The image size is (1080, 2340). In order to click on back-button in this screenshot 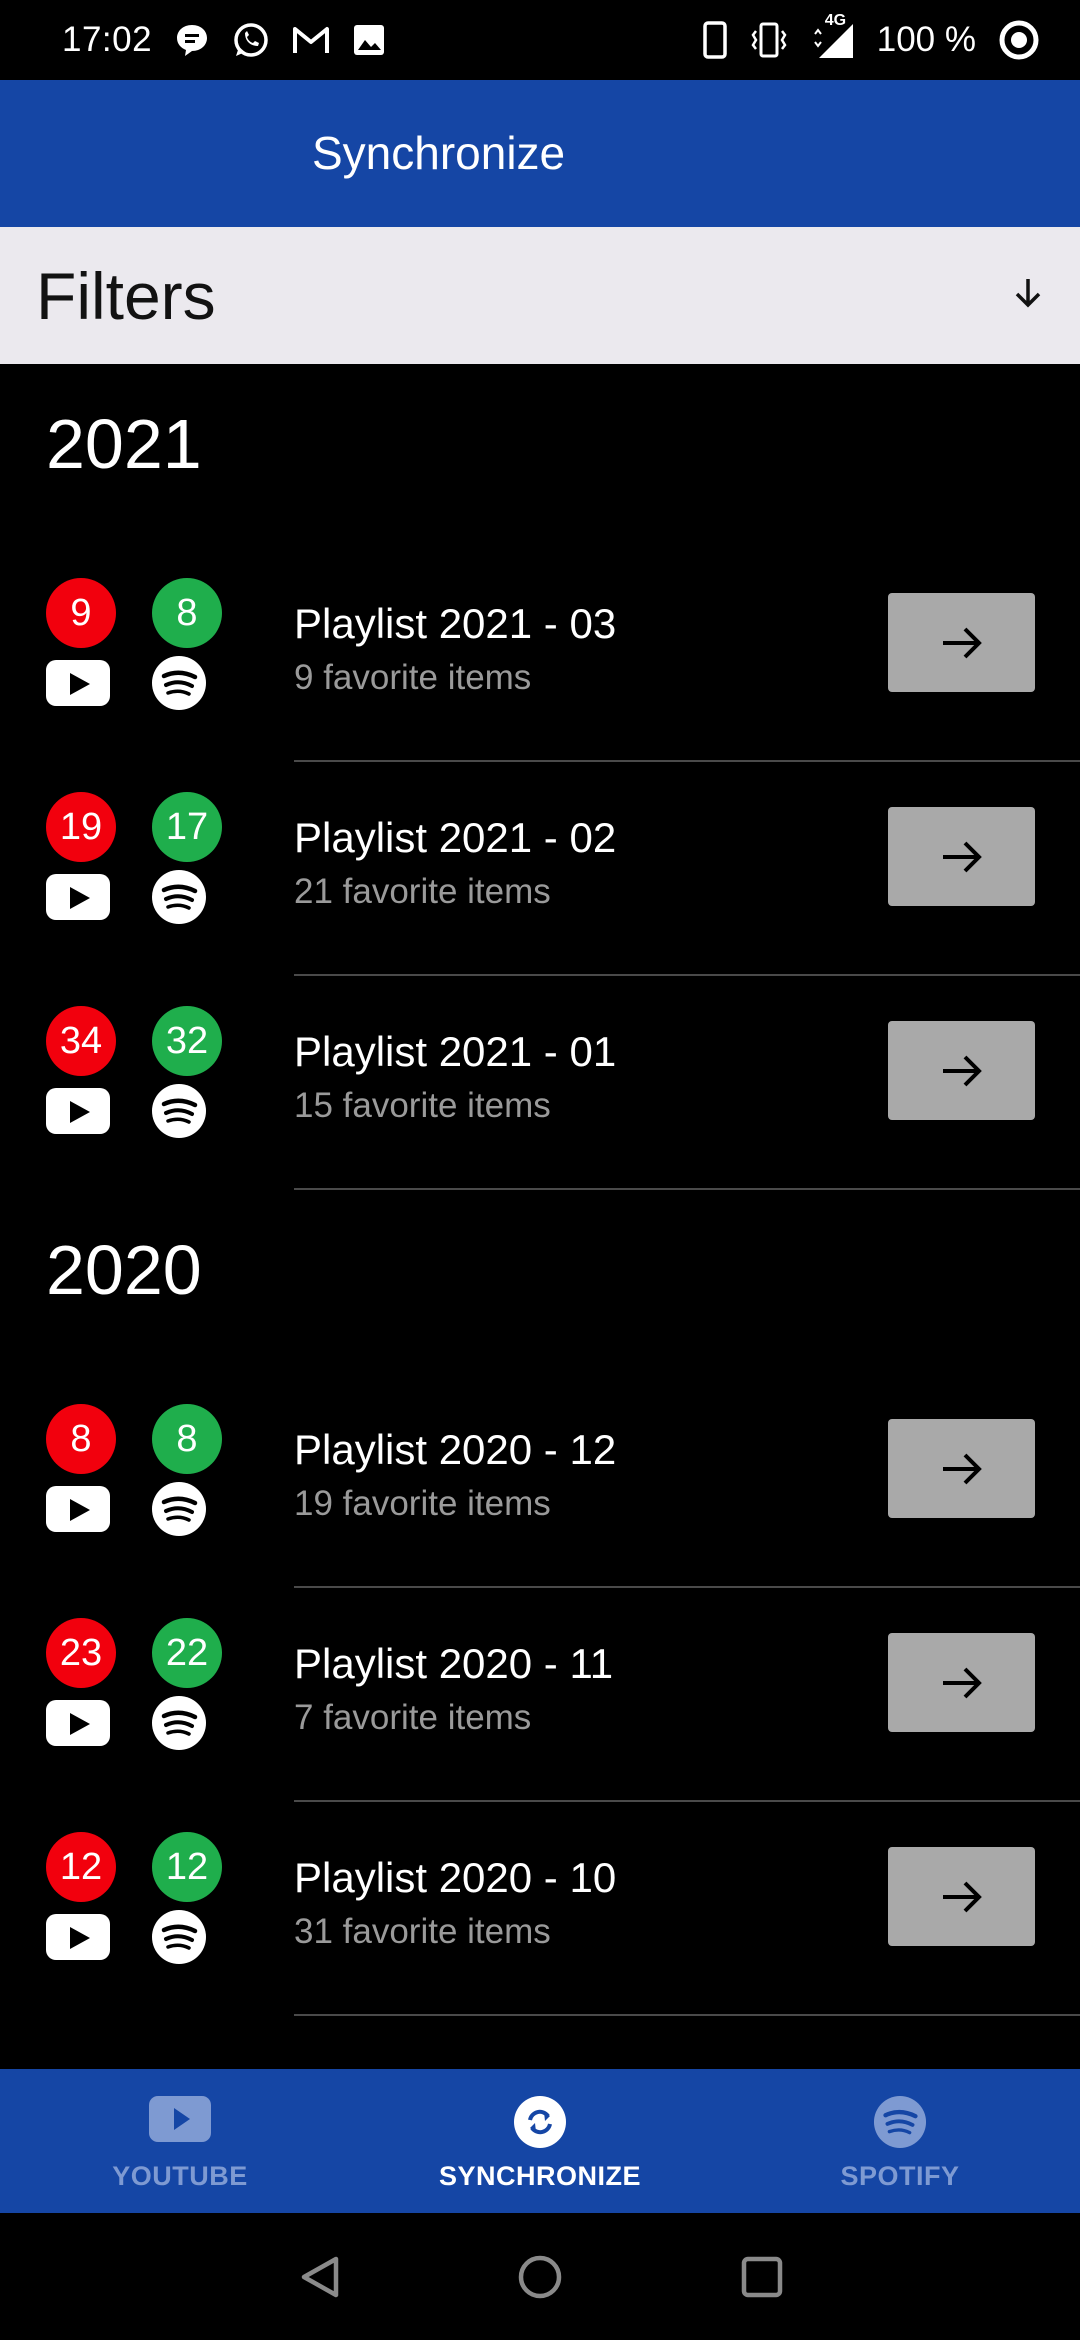, I will do `click(320, 2276)`.